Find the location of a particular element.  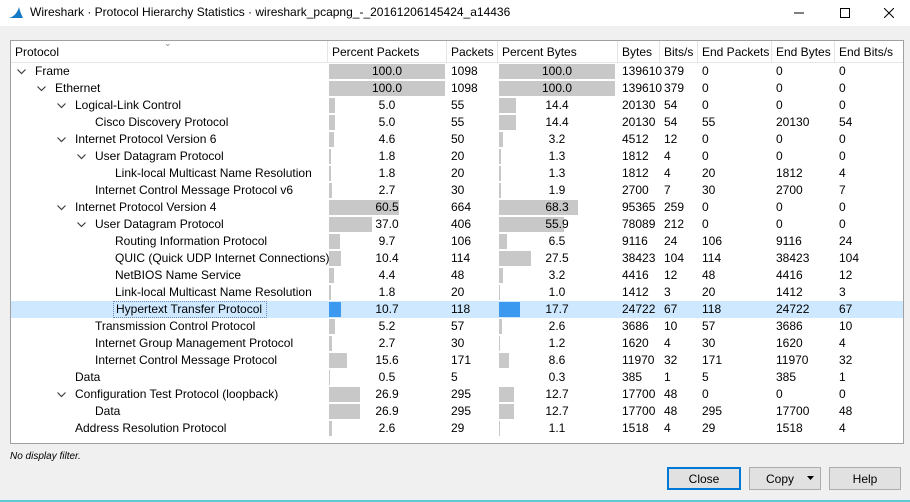

column-header-percent-bytes: Percent Bytes is located at coordinates (558, 52).